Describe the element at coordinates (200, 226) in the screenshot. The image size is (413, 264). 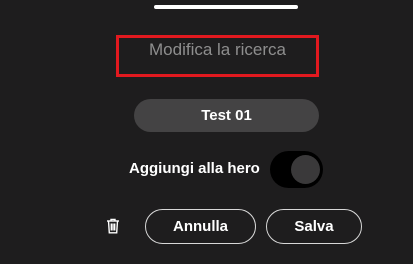
I see `cancel-button: Annulla` at that location.